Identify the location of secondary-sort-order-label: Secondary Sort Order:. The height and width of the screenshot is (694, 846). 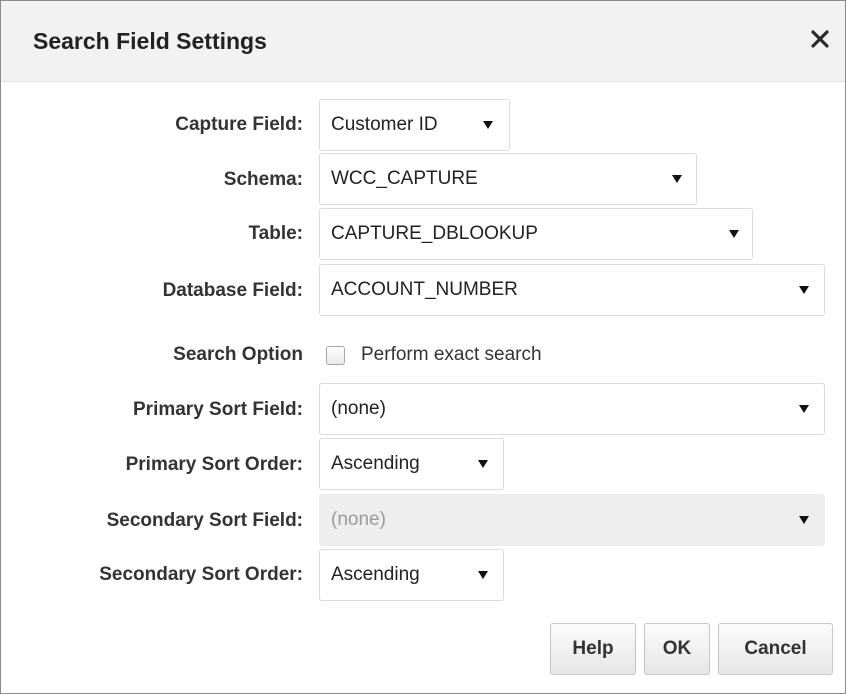
(201, 574).